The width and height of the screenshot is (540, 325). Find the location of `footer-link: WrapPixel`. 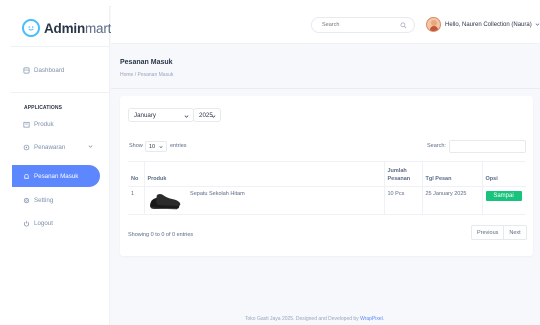

footer-link: WrapPixel is located at coordinates (371, 319).